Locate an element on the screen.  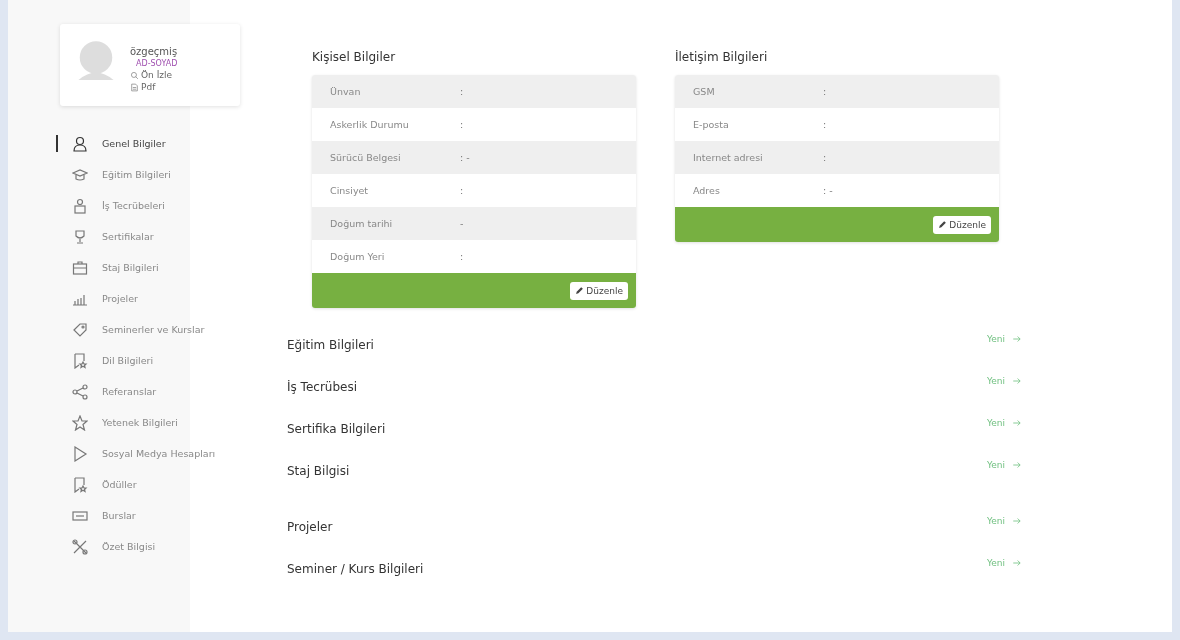
sidebar-item: Seminerler ve Kurslar is located at coordinates (142, 329).